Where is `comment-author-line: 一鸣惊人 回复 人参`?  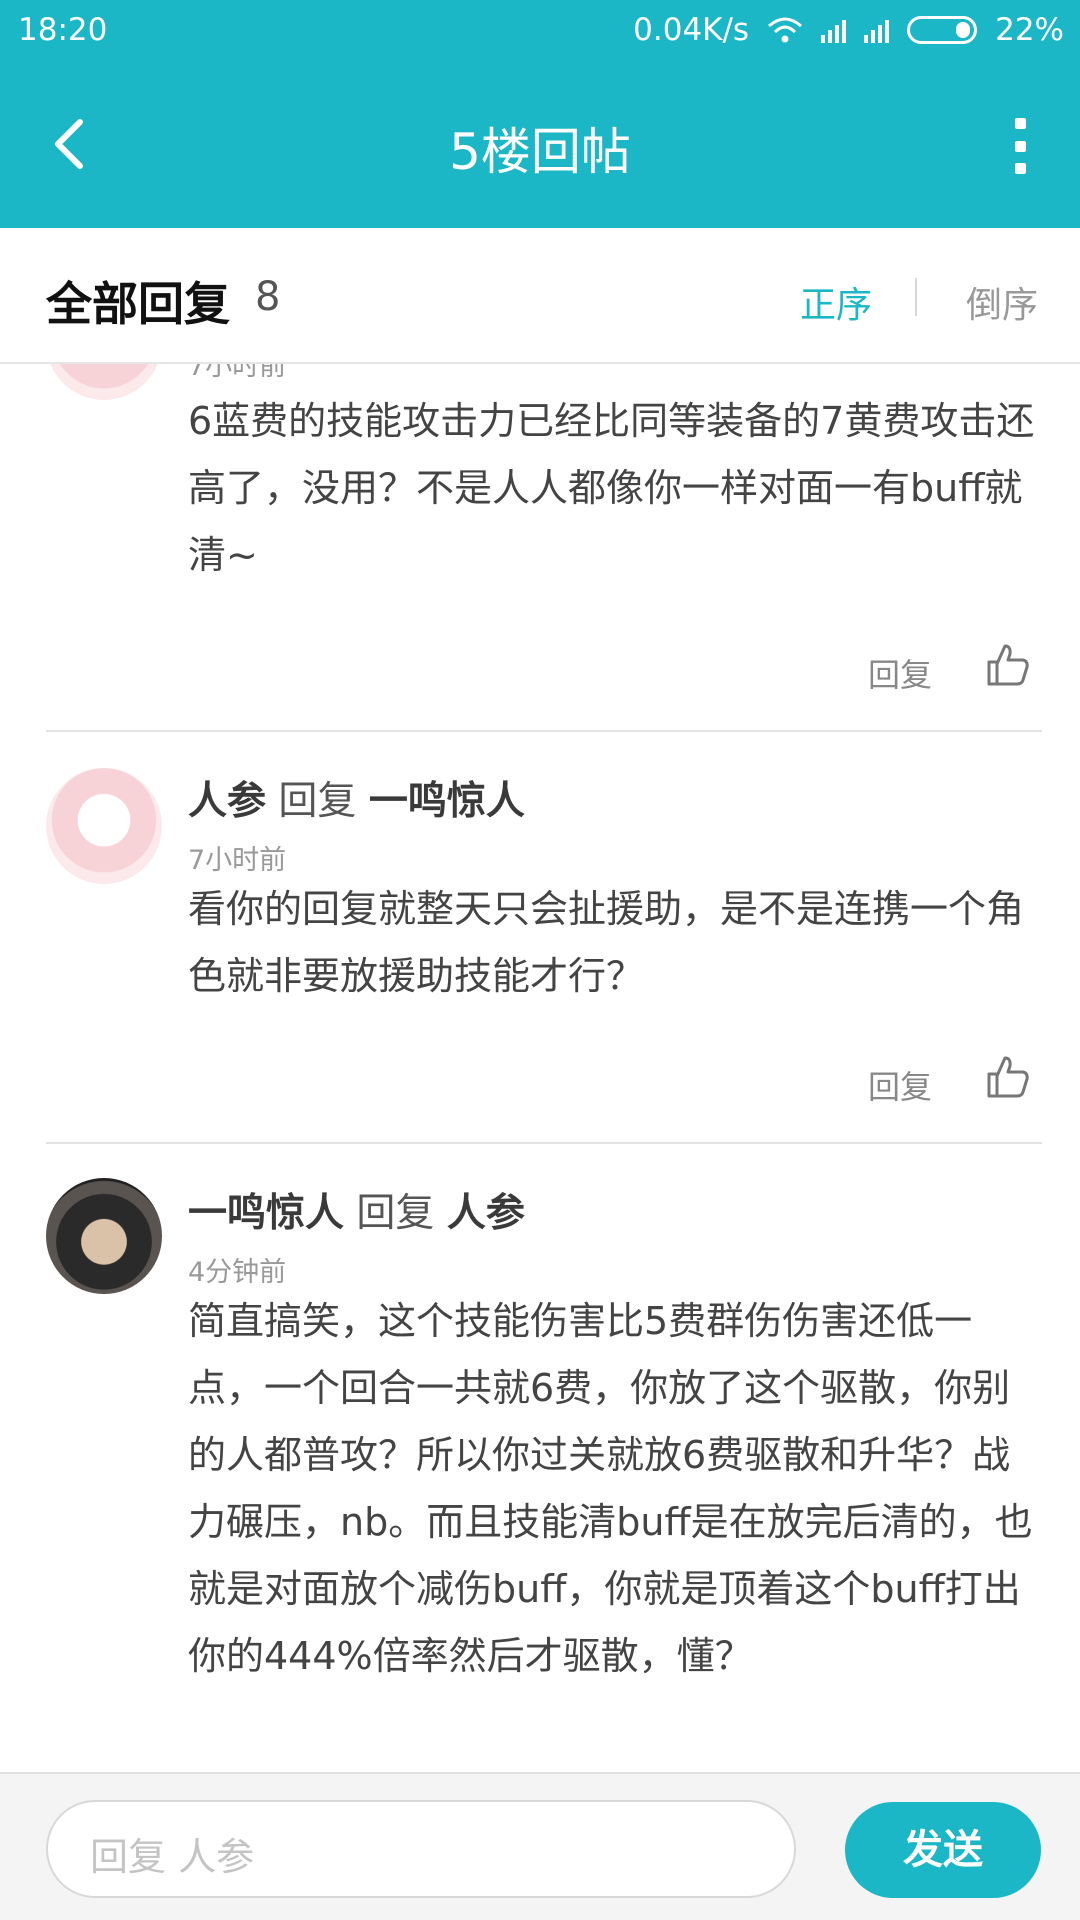 comment-author-line: 一鸣惊人 回复 人参 is located at coordinates (356, 1210).